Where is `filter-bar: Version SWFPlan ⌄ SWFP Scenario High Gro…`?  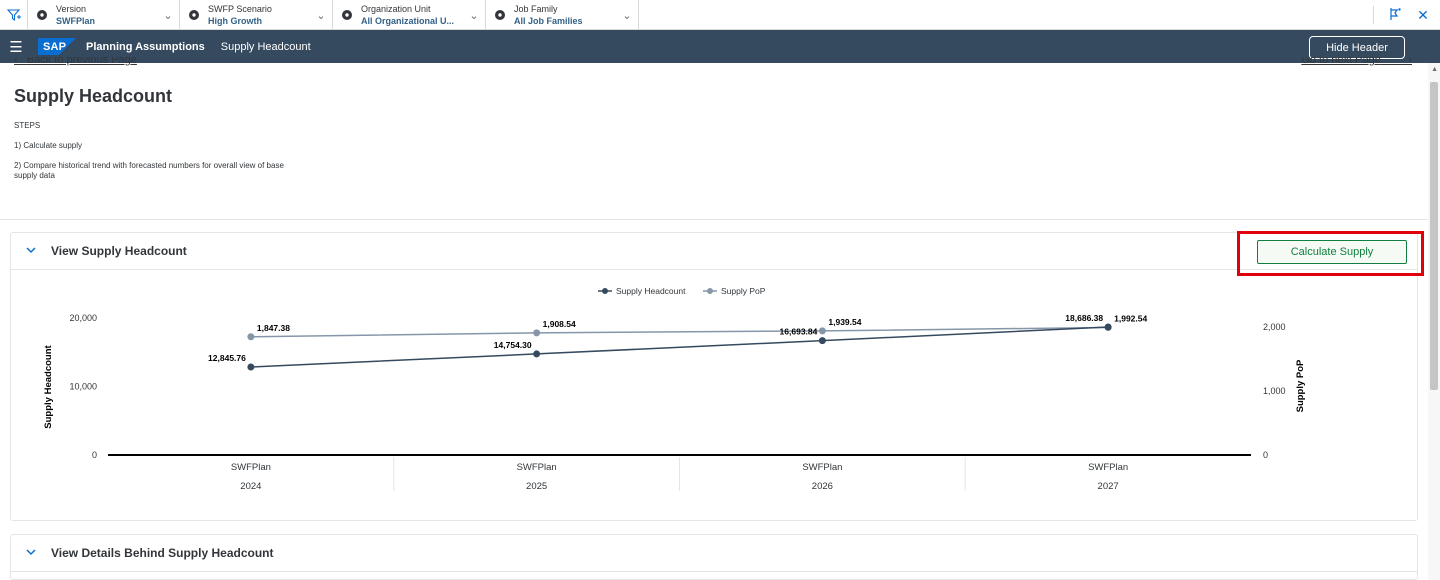 filter-bar: Version SWFPlan ⌄ SWFP Scenario High Gro… is located at coordinates (720, 15).